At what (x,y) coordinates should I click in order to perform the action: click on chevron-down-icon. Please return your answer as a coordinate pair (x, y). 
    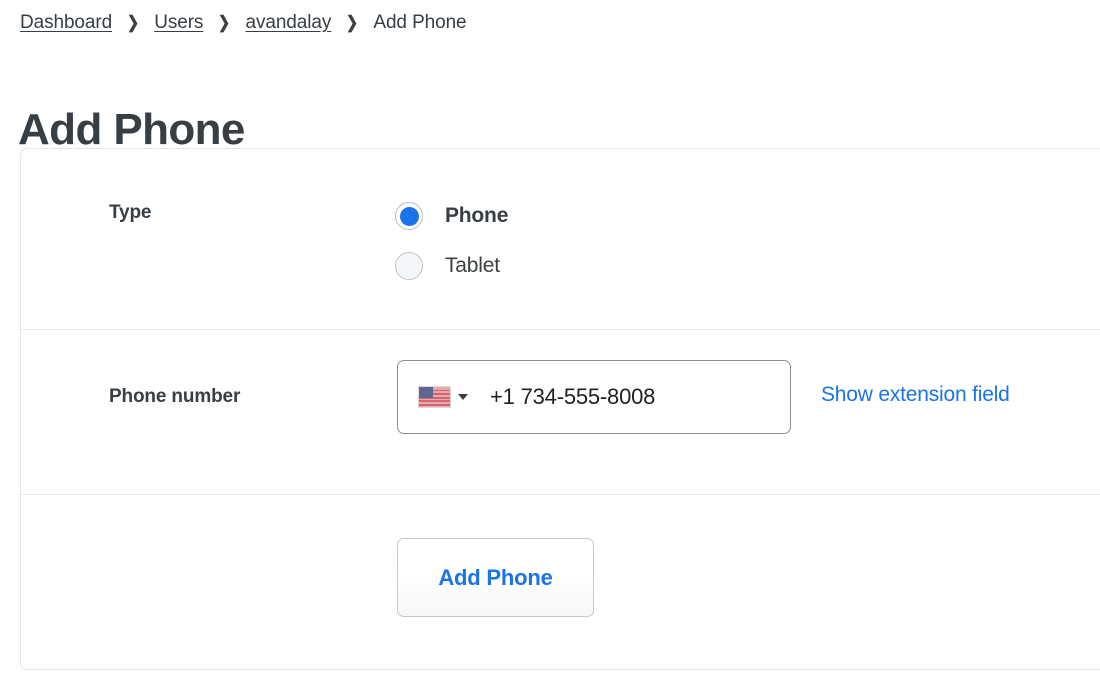
    Looking at the image, I should click on (463, 397).